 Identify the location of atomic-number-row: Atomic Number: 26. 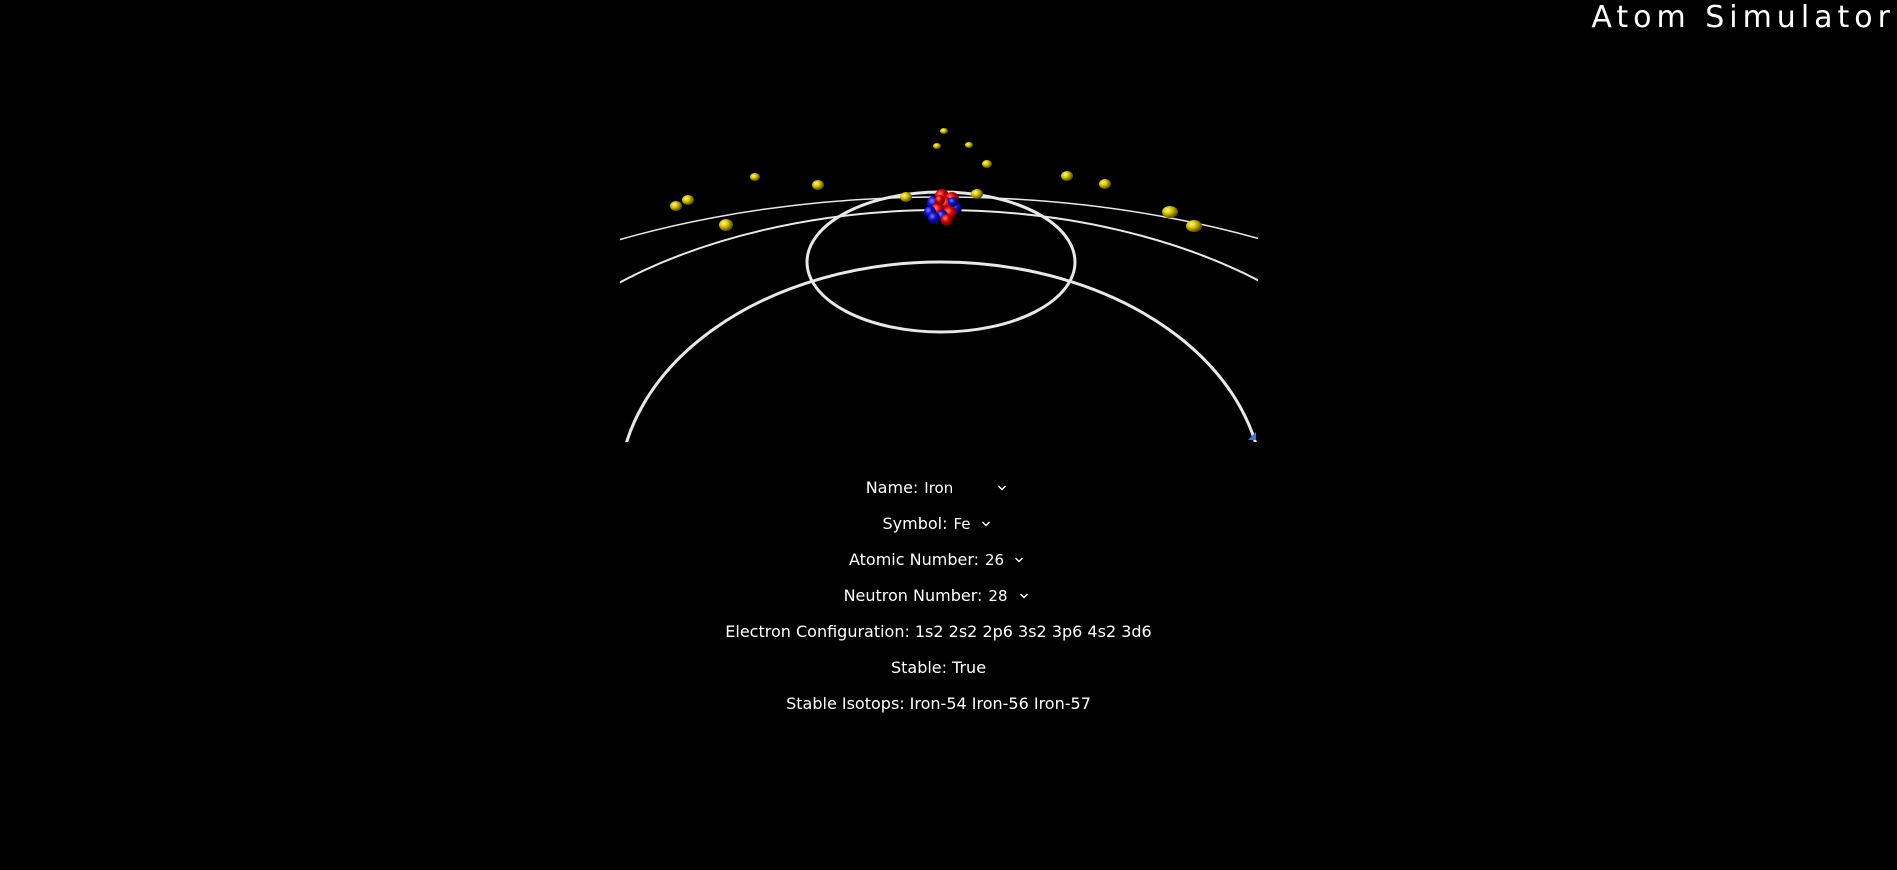
(938, 560).